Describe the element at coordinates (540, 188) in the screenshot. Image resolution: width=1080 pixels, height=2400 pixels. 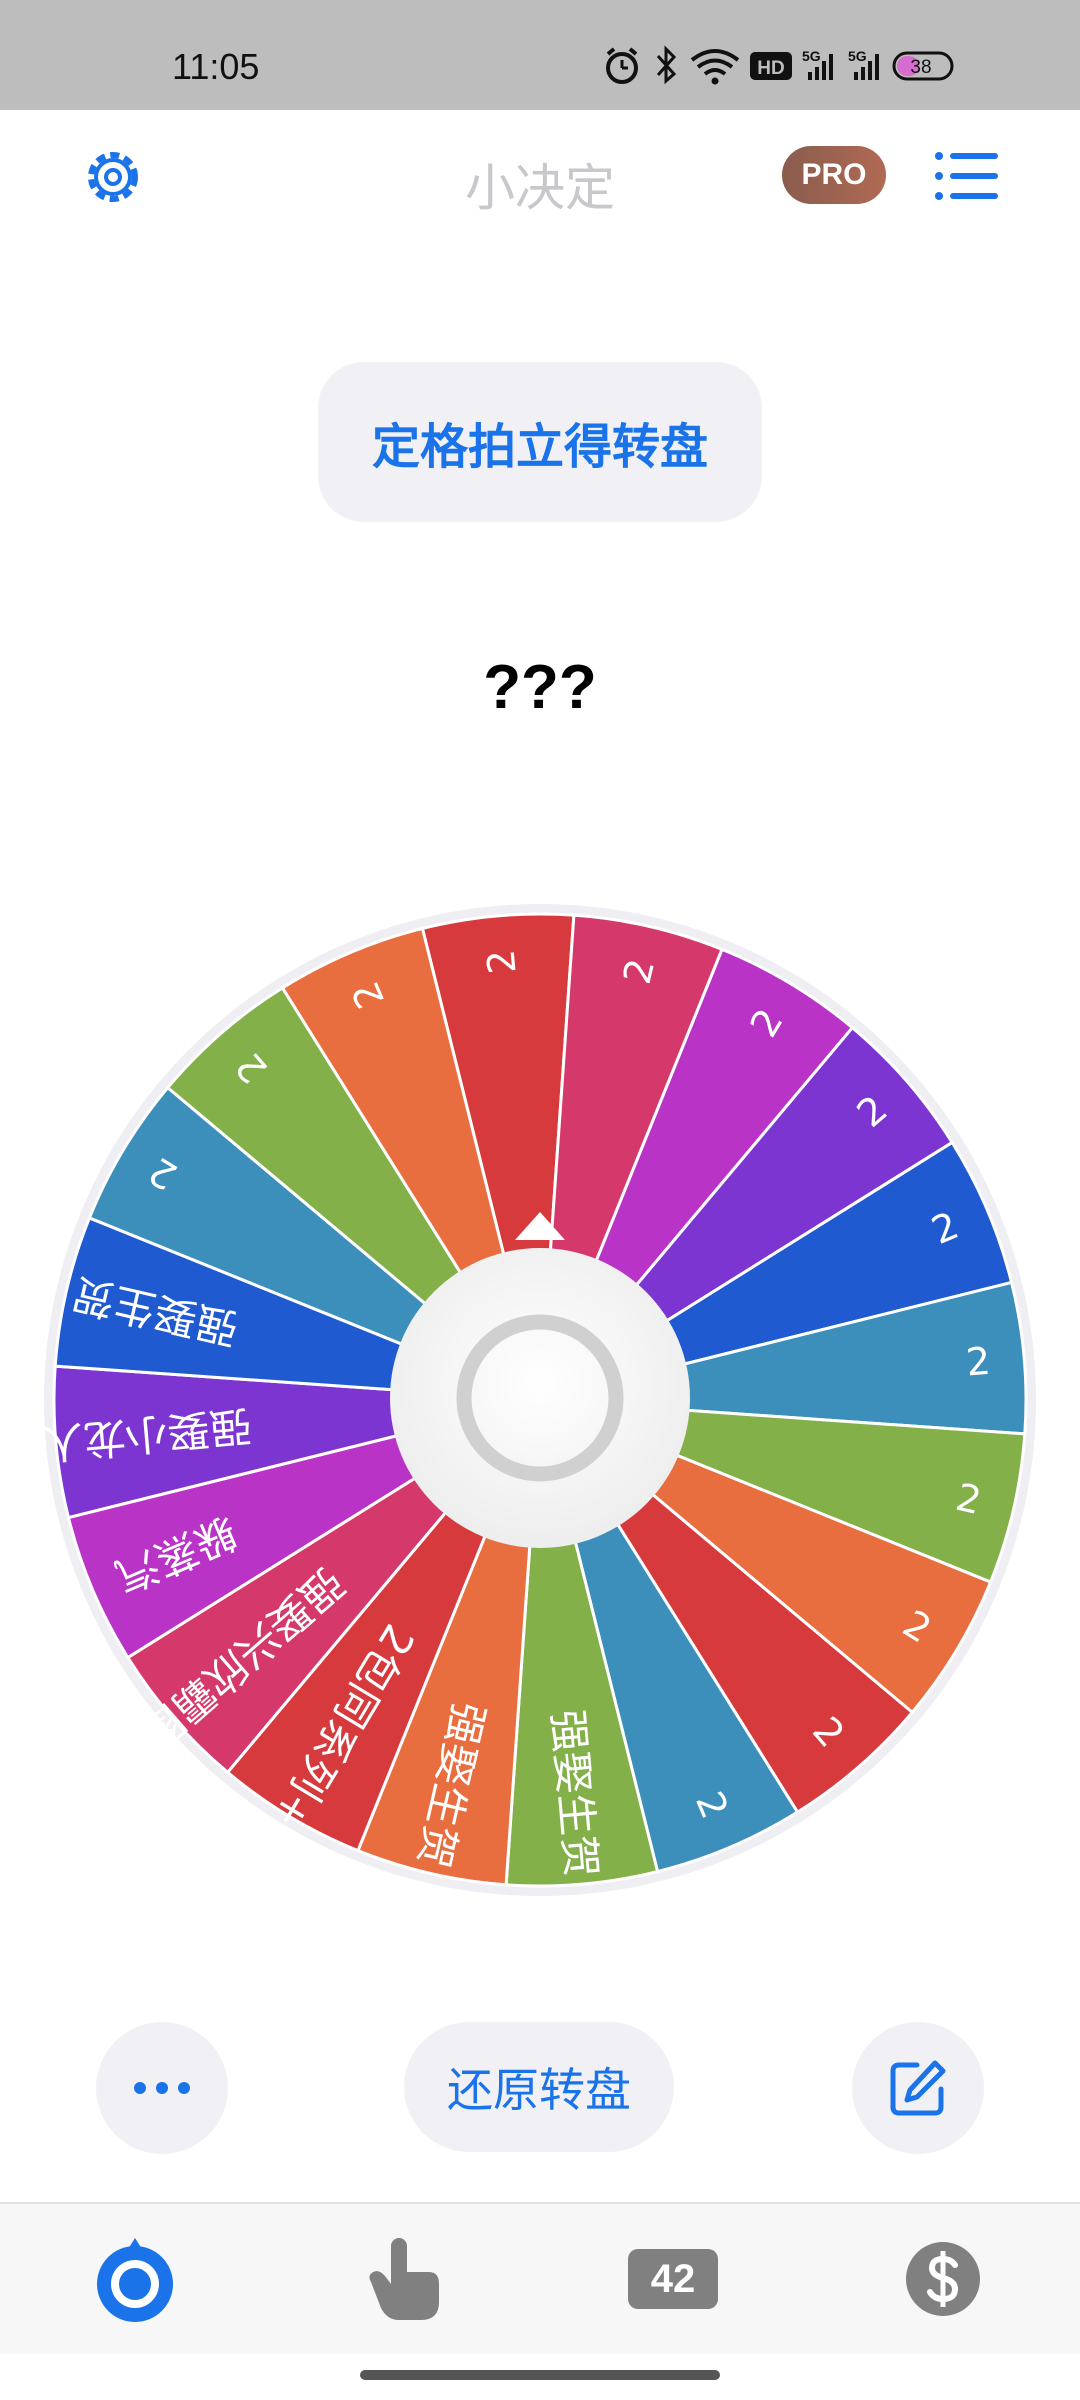
I see `app-title: 小决定` at that location.